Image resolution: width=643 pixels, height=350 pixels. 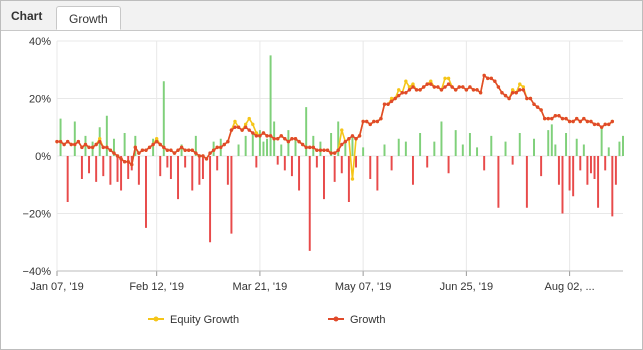 What do you see at coordinates (156, 319) in the screenshot?
I see `legend-swatch-marker` at bounding box center [156, 319].